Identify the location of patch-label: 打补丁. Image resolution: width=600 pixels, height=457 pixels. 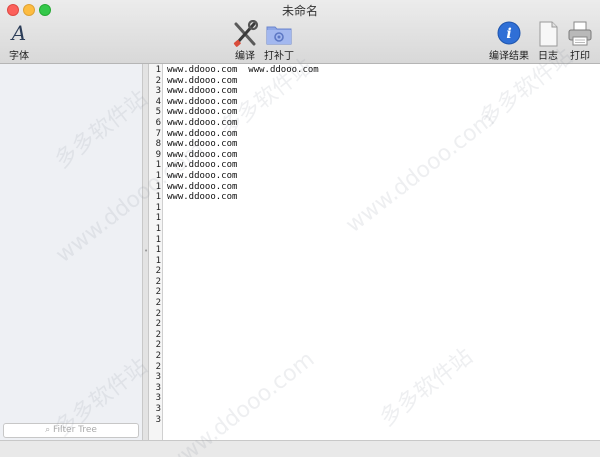
(279, 56).